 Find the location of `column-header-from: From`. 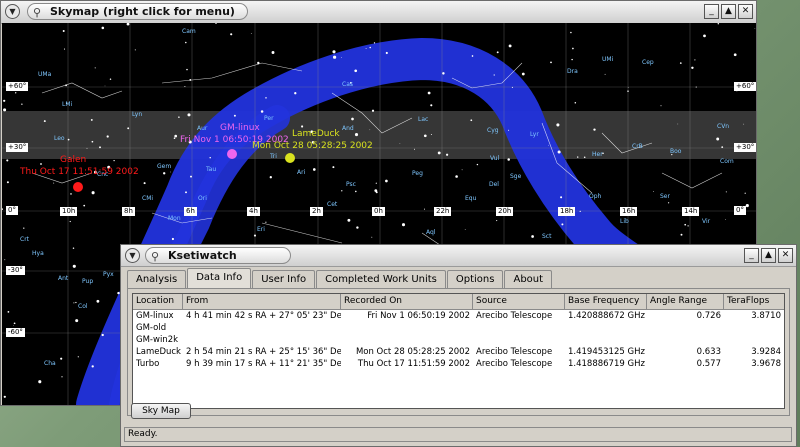

column-header-from: From is located at coordinates (262, 301).